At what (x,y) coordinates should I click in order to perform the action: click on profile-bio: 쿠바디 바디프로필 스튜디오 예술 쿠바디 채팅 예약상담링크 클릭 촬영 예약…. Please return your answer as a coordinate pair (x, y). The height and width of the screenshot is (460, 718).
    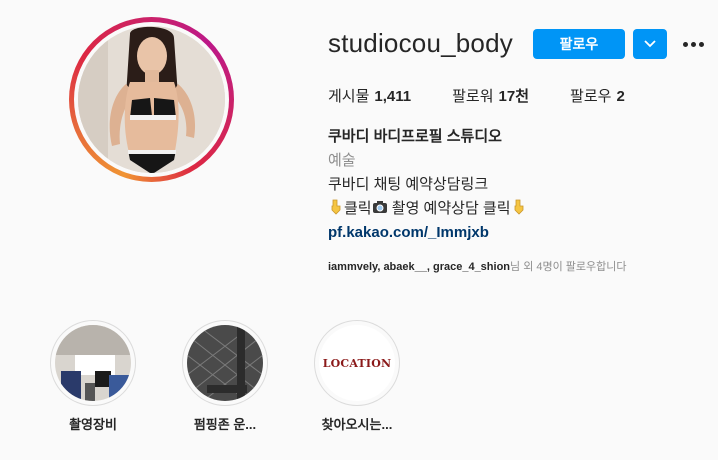
    Looking at the image, I should click on (518, 185).